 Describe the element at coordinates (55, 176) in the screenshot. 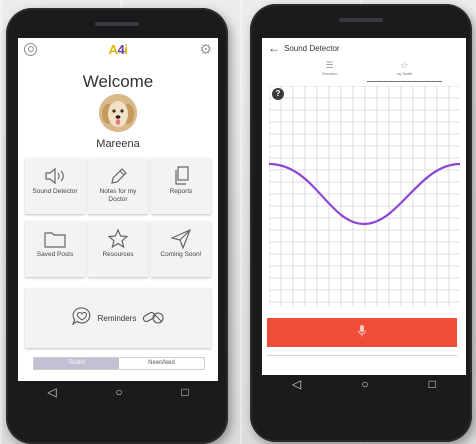

I see `speaker-icon` at that location.